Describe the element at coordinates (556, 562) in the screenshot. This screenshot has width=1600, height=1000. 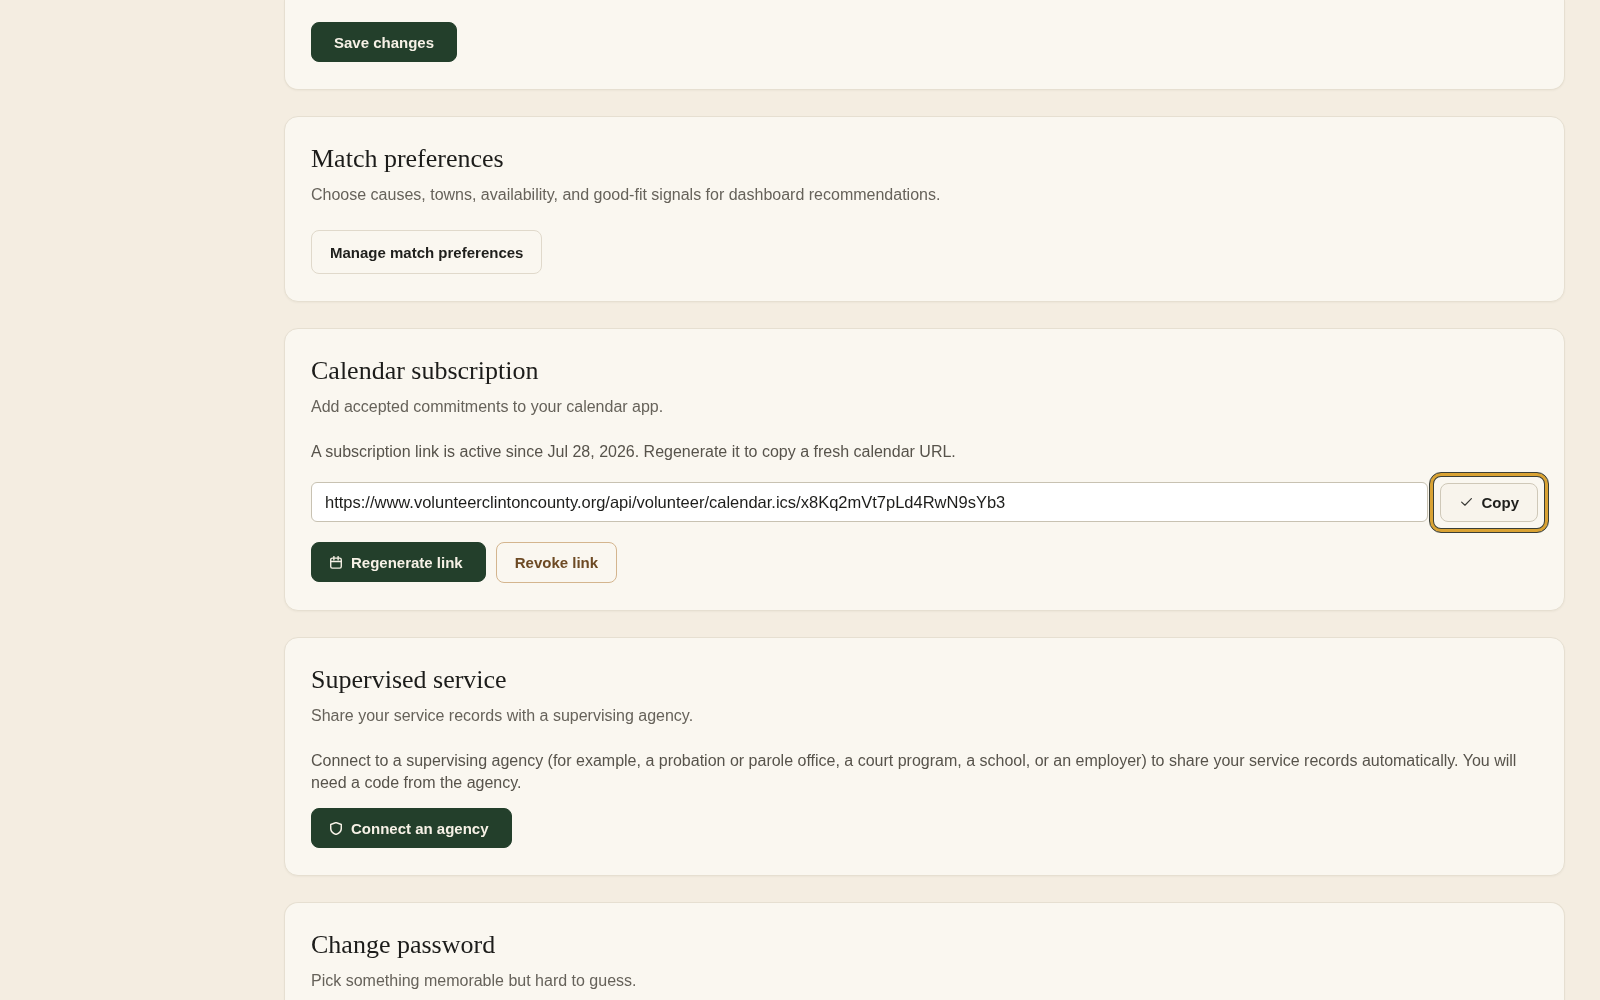
I see `revoke-link-button: Revoke link` at that location.